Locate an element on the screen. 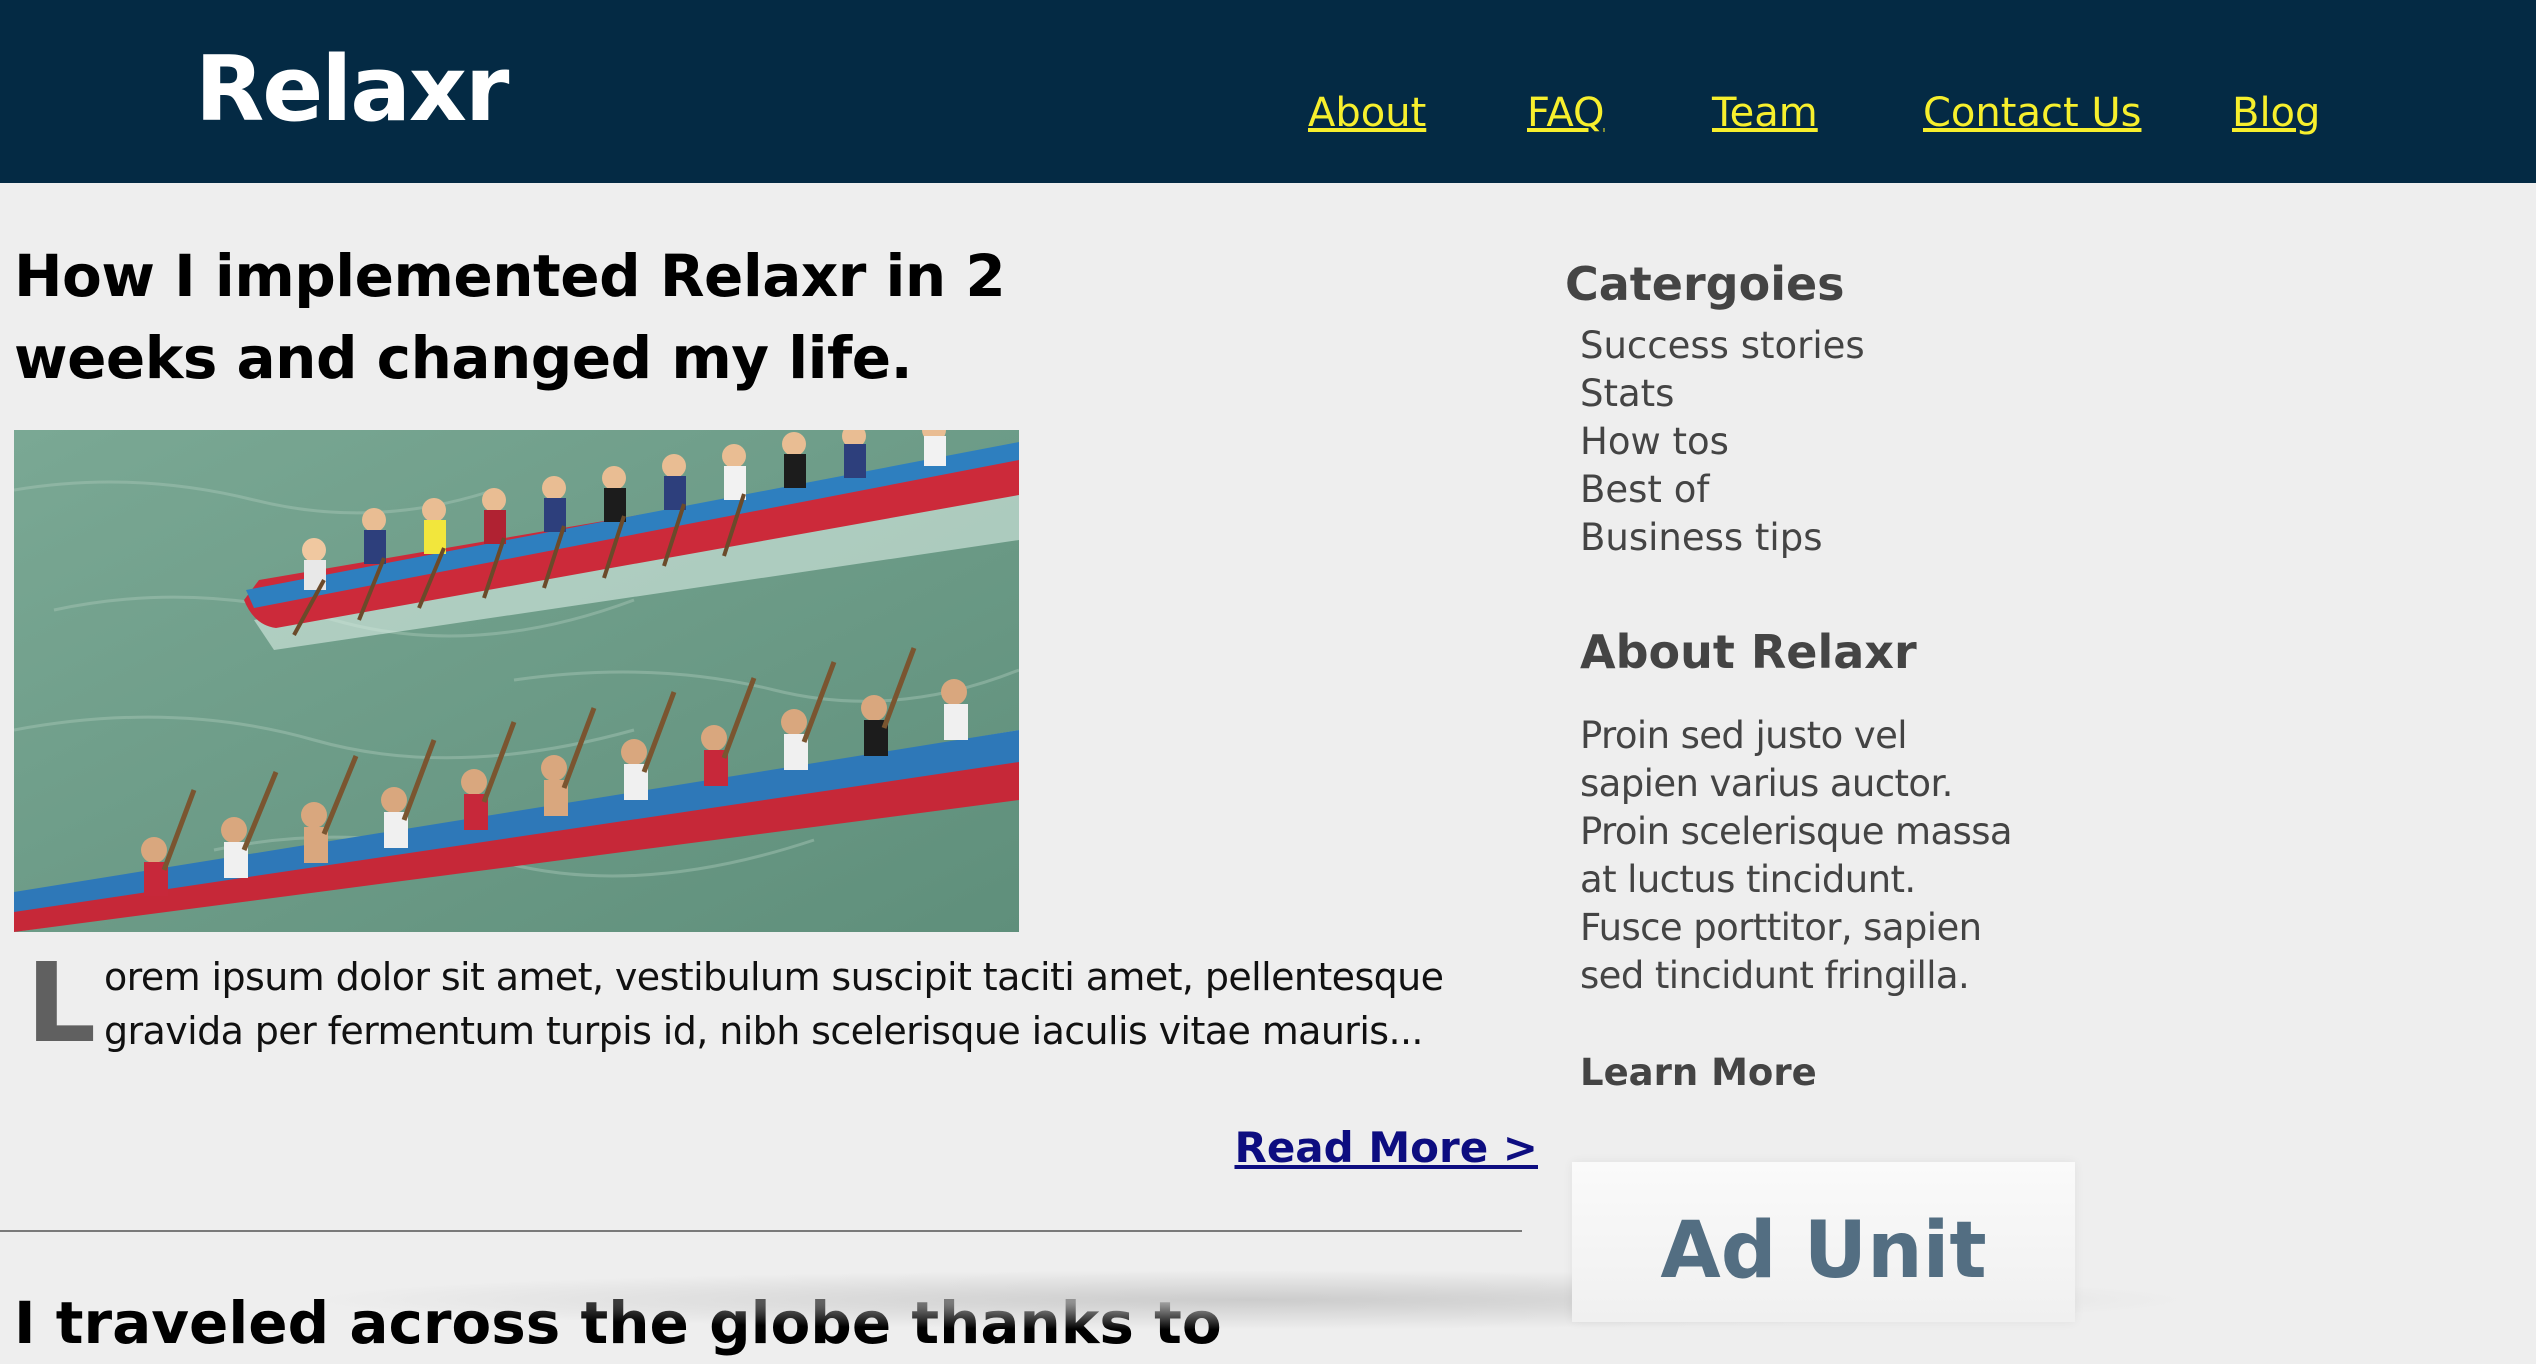  categories-heading: Catergoies is located at coordinates (1705, 284).